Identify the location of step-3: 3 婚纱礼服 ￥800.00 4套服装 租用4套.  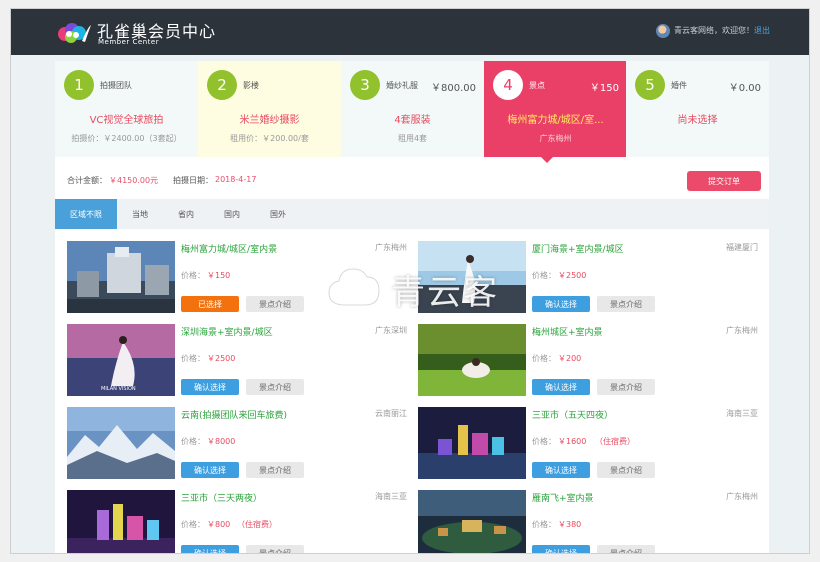
(412, 109).